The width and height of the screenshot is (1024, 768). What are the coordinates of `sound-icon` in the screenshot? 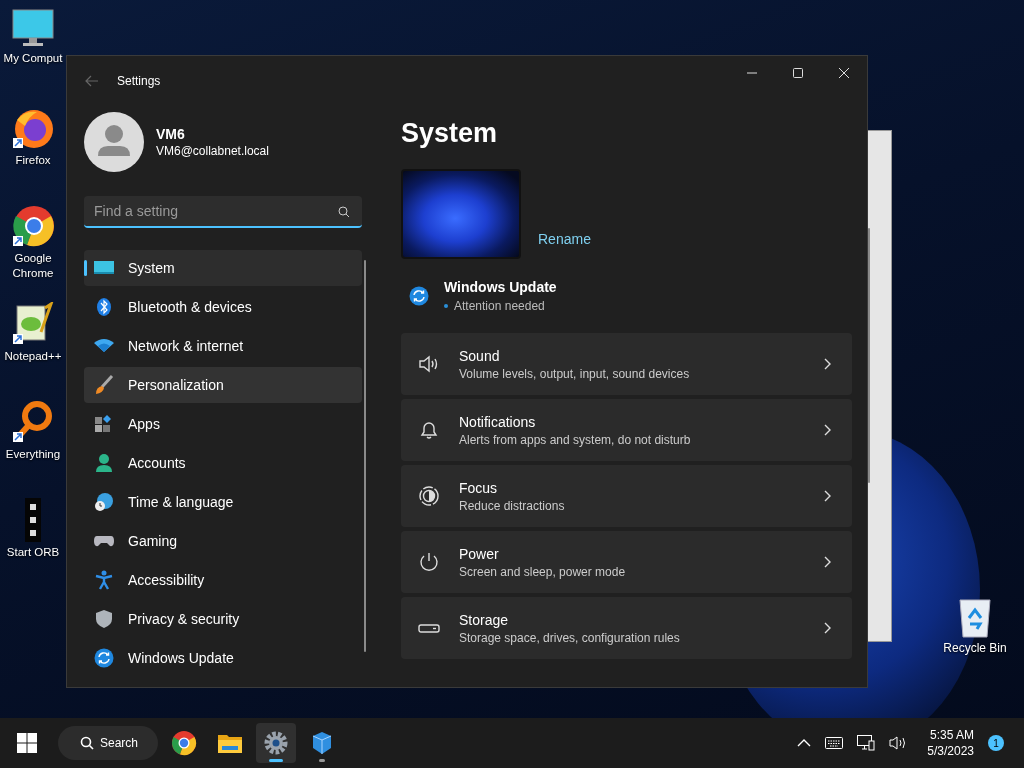 It's located at (429, 364).